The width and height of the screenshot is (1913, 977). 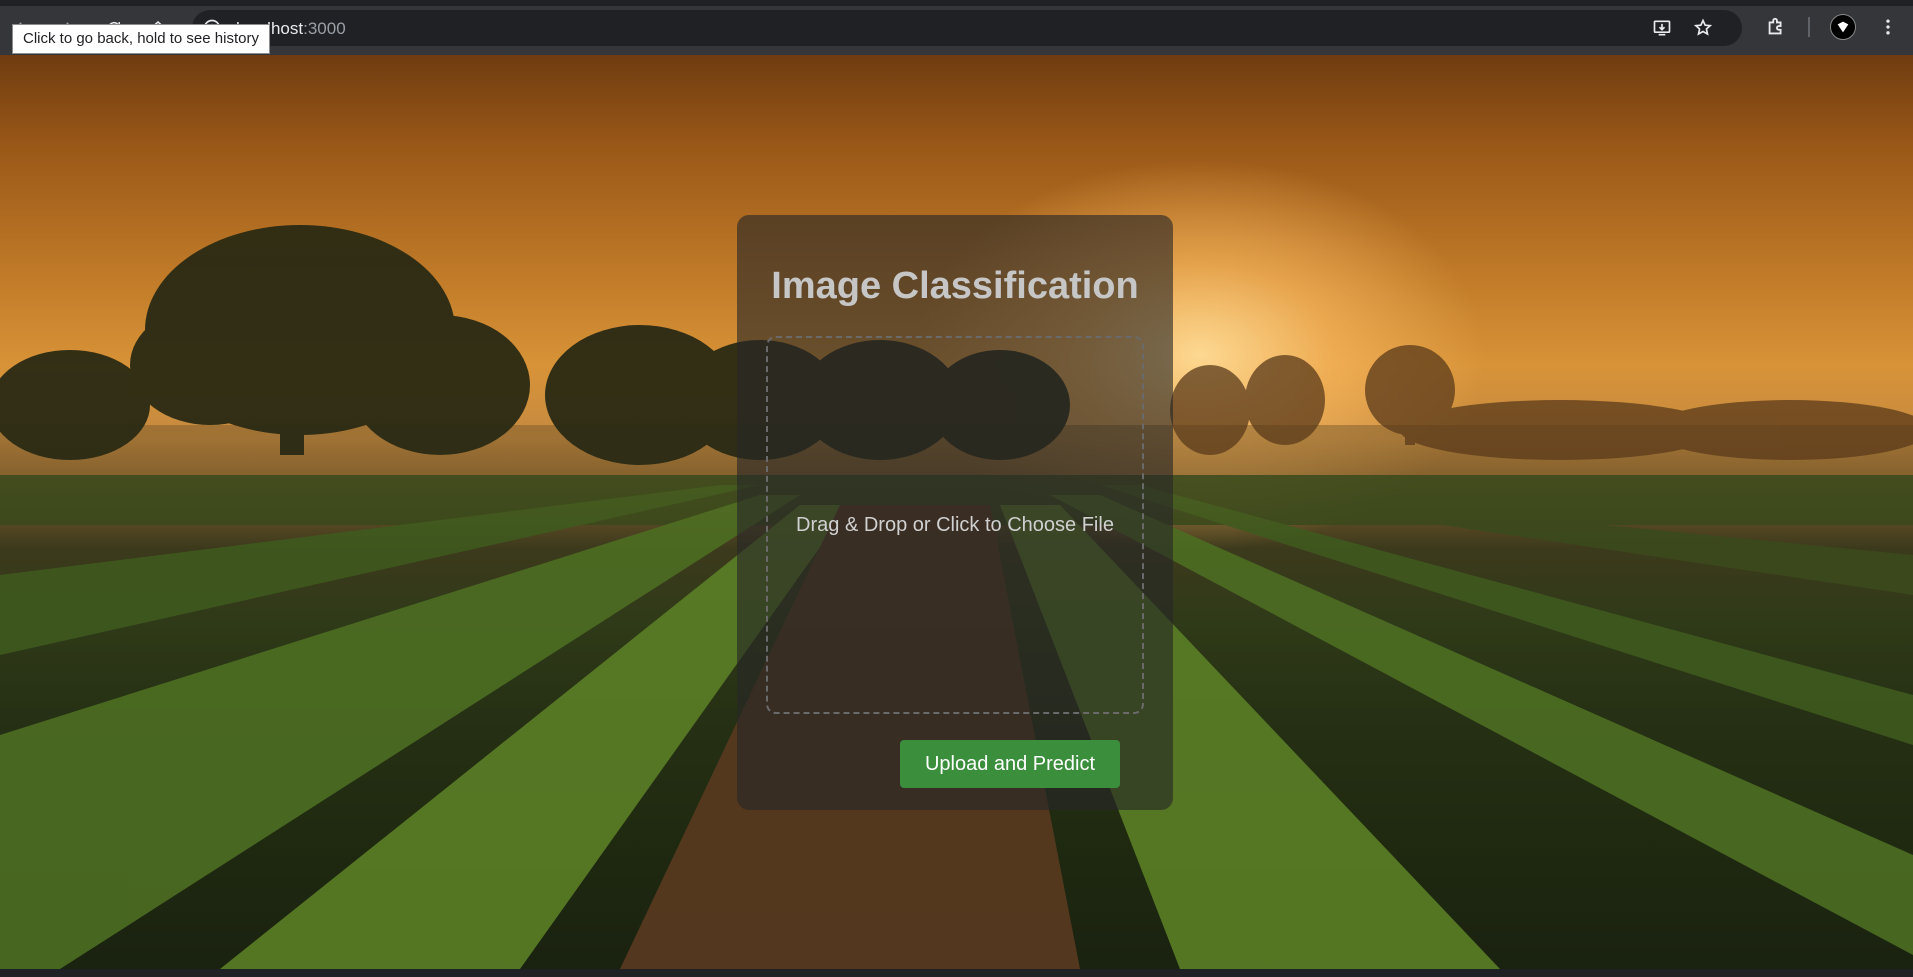 I want to click on toolbar-divider, so click(x=1809, y=27).